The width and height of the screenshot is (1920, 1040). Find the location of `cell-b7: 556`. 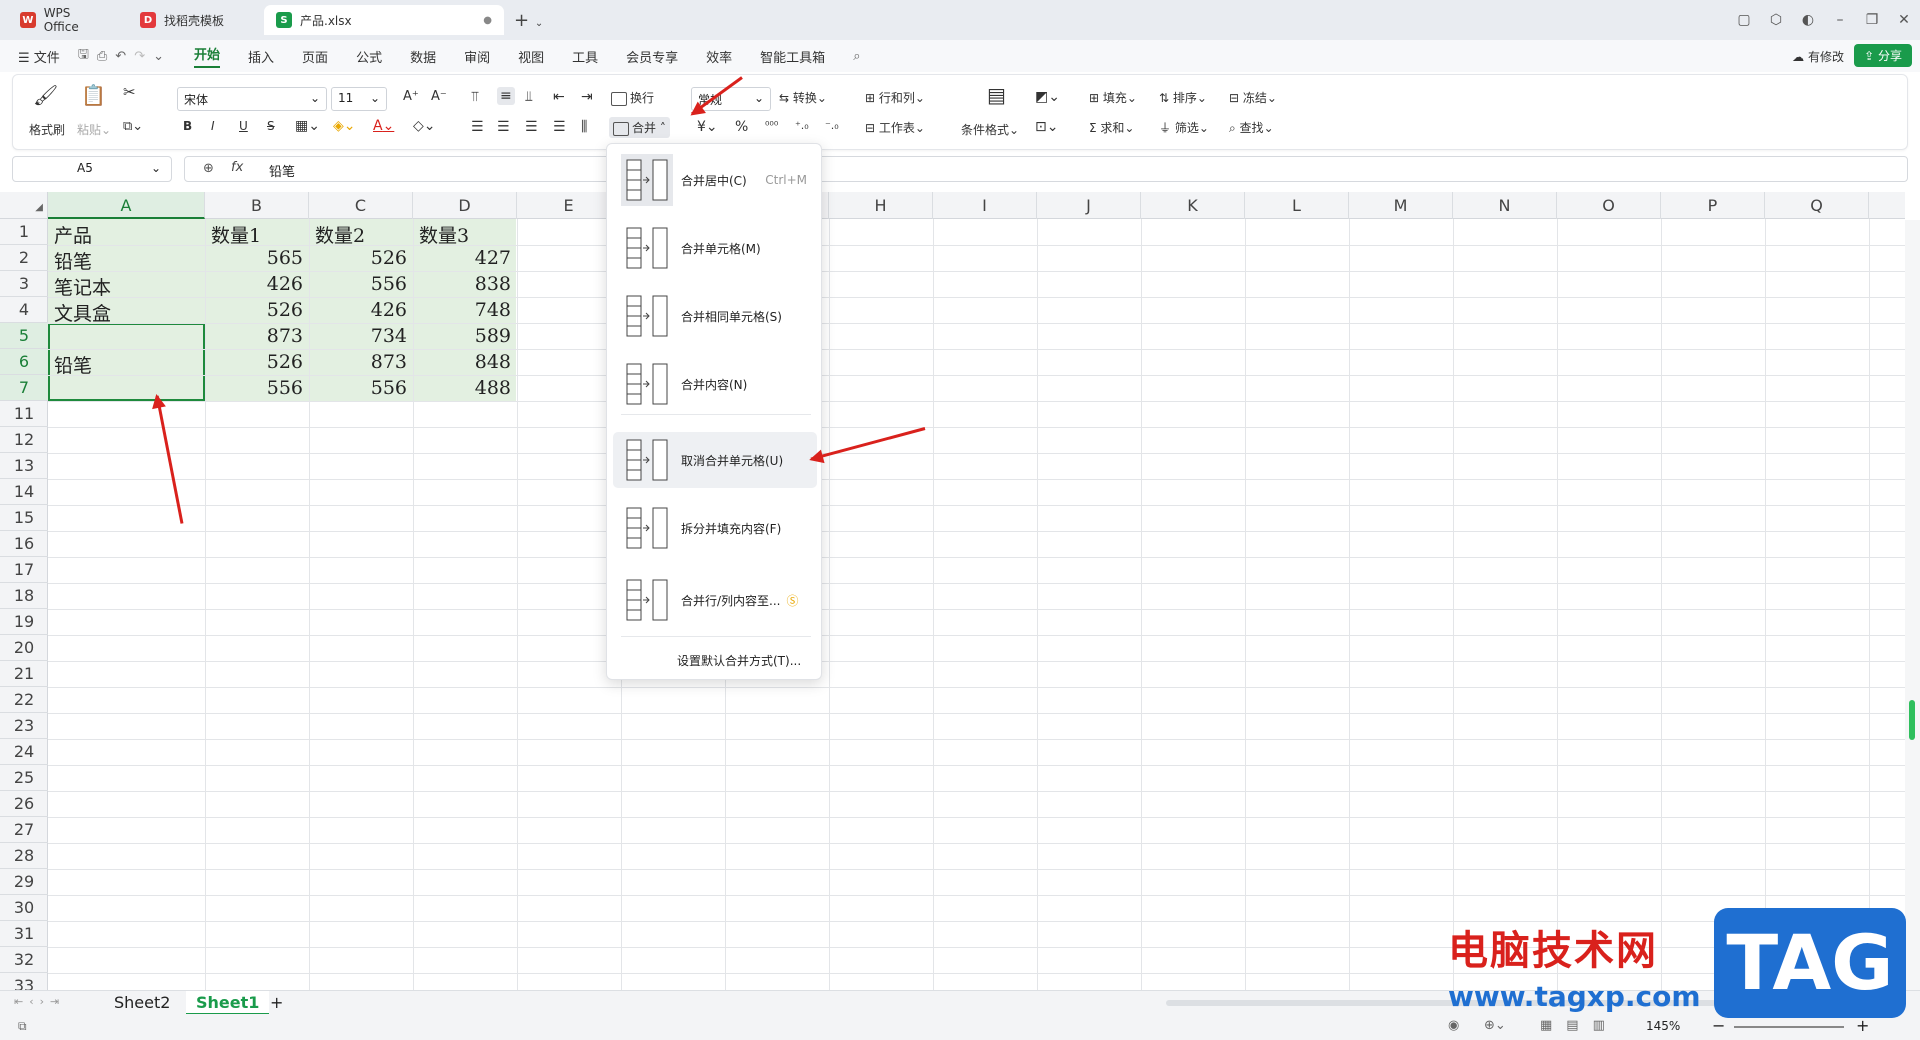

cell-b7: 556 is located at coordinates (254, 388).